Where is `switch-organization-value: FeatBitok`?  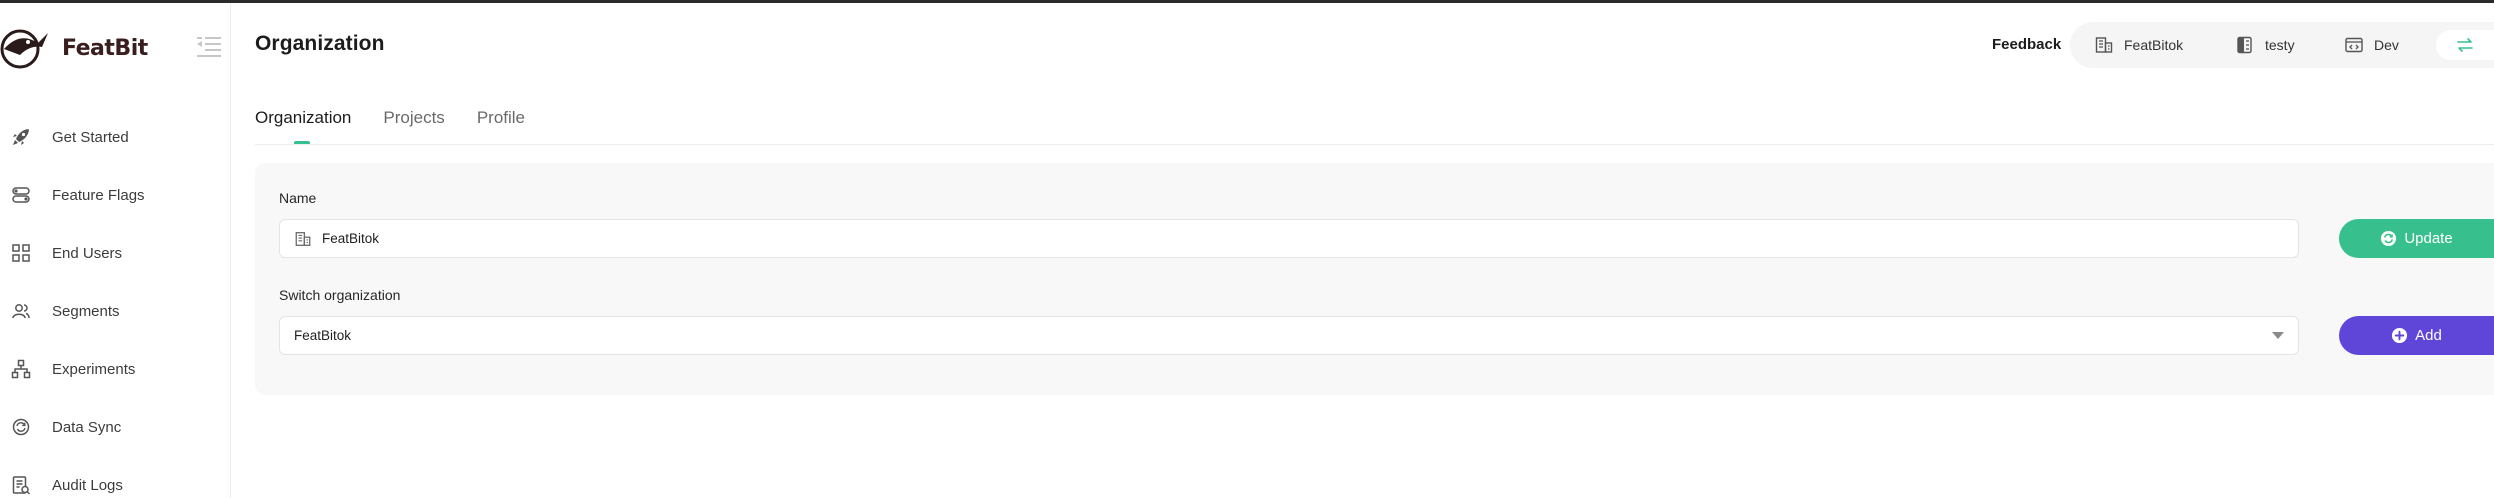 switch-organization-value: FeatBitok is located at coordinates (323, 335).